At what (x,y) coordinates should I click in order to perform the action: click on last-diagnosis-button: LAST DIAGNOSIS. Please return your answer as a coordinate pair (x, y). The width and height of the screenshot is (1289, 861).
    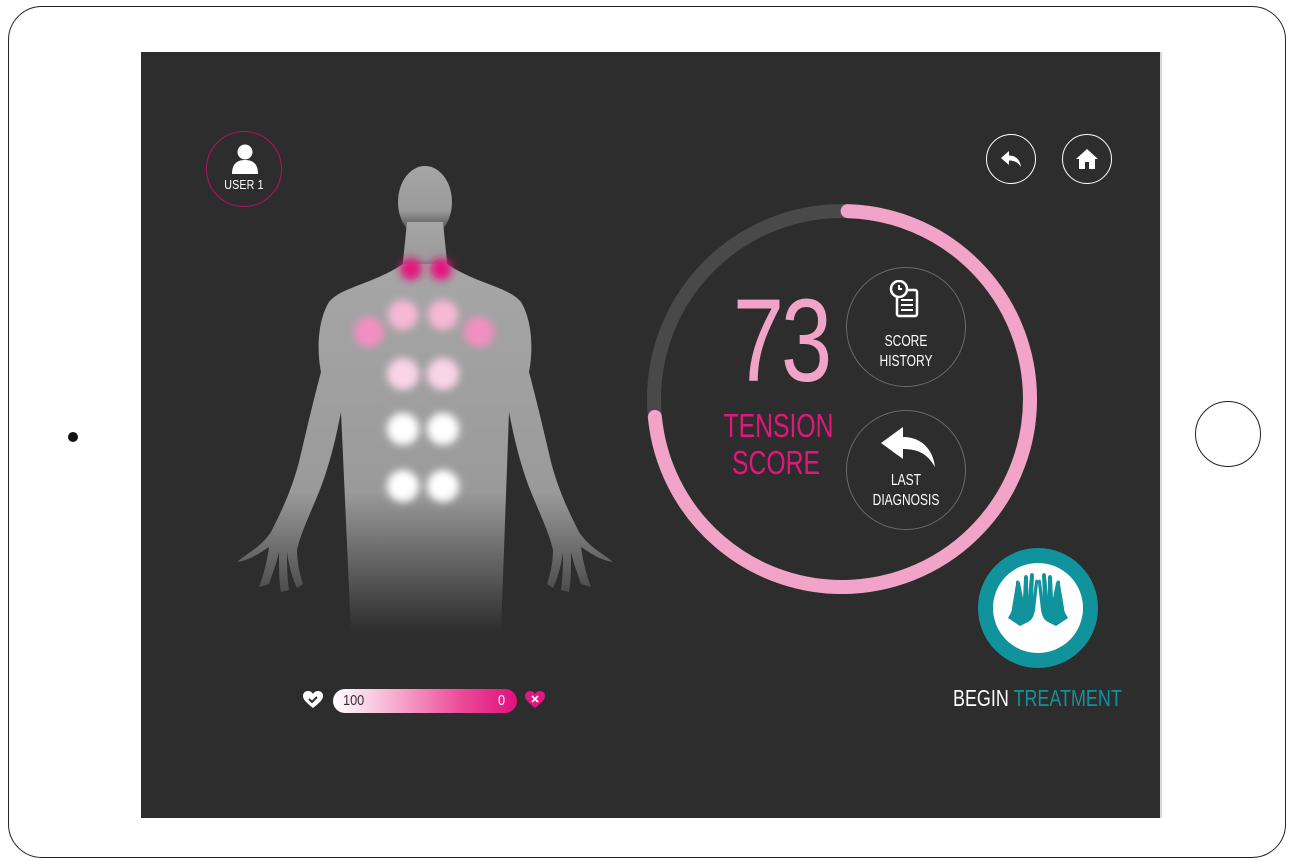
    Looking at the image, I should click on (906, 470).